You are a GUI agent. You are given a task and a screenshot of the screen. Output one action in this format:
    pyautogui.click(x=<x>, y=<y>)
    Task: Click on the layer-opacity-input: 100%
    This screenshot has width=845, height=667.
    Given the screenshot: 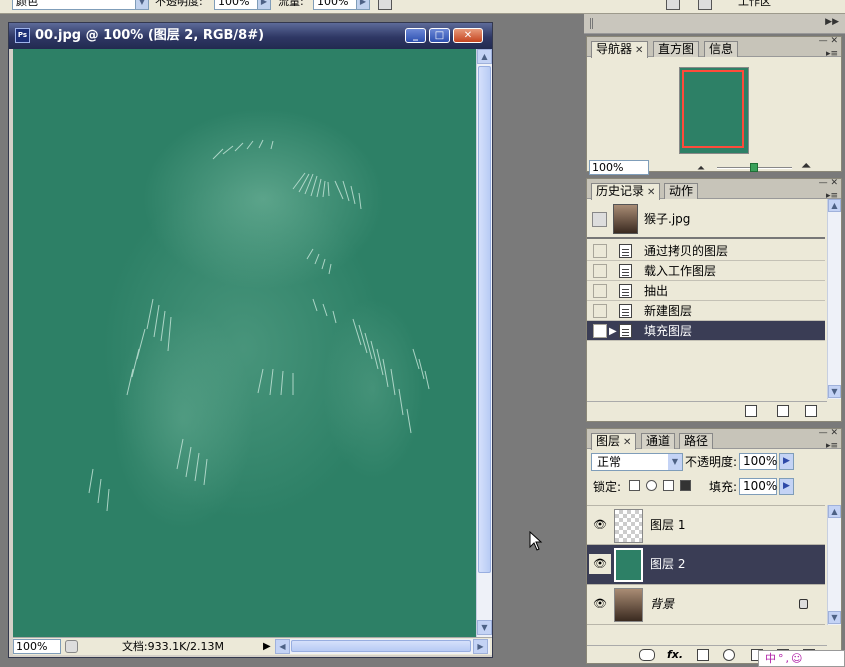 What is the action you would take?
    pyautogui.click(x=758, y=461)
    